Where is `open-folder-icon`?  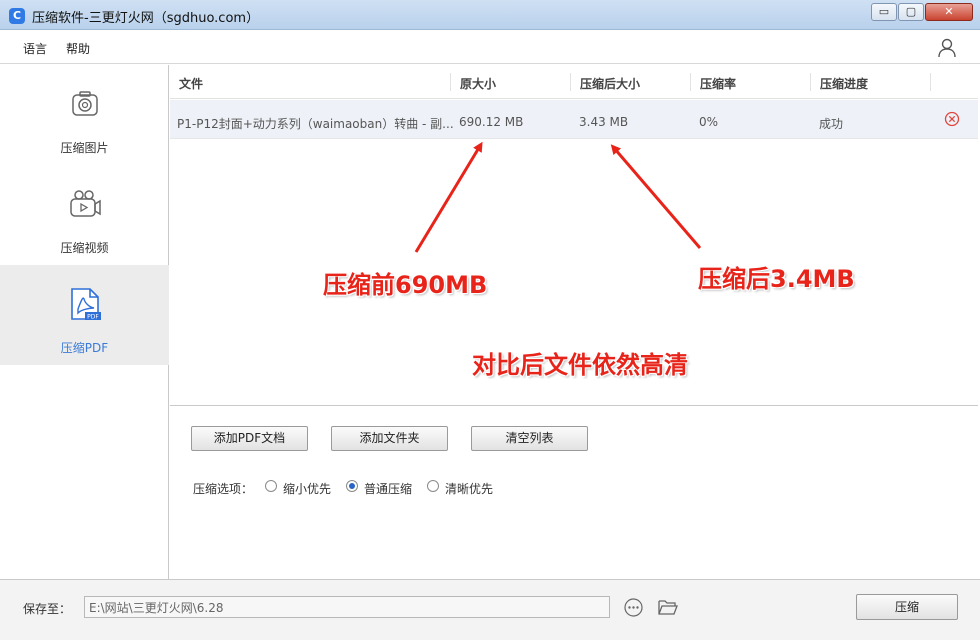 open-folder-icon is located at coordinates (668, 607).